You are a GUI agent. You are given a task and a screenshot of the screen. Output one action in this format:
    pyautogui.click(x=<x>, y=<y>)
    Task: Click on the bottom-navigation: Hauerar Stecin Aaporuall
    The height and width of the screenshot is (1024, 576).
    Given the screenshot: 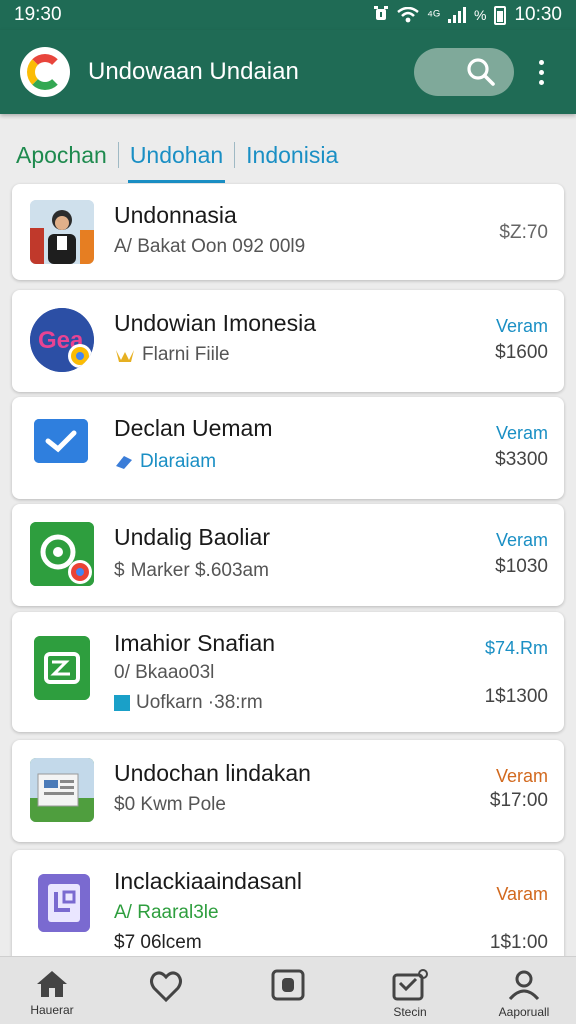 What is the action you would take?
    pyautogui.click(x=288, y=990)
    